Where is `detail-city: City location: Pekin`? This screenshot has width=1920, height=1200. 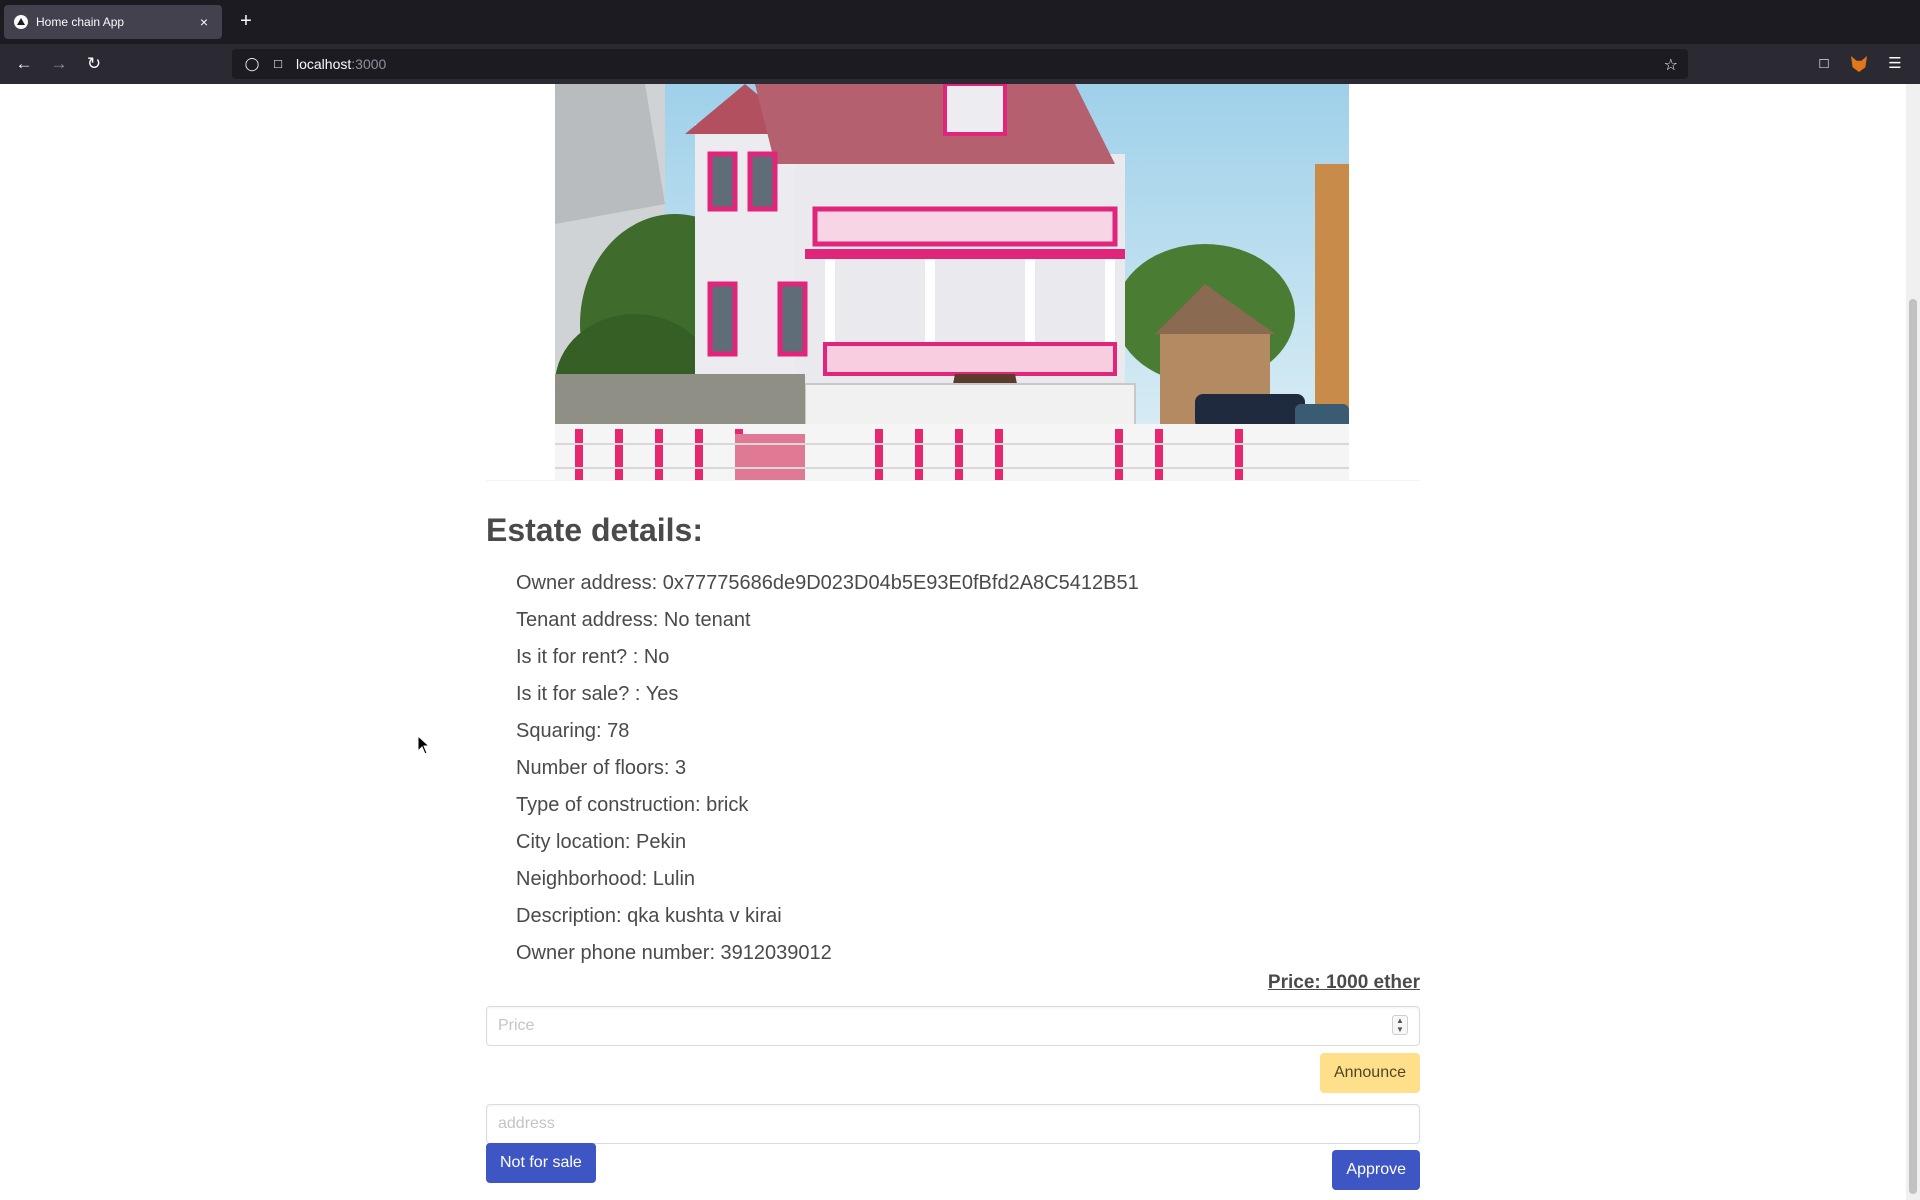 detail-city: City location: Pekin is located at coordinates (601, 842).